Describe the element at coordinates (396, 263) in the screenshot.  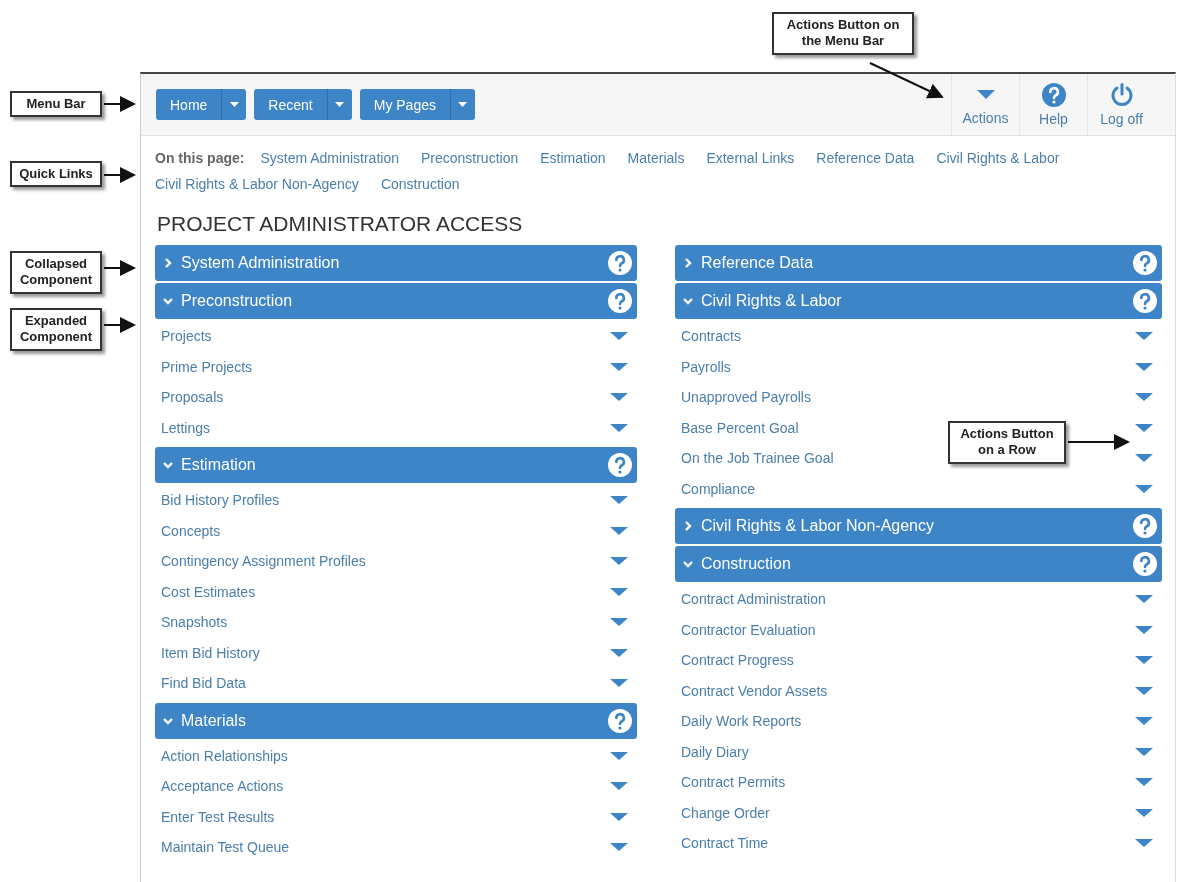
I see `component-header: System Administration` at that location.